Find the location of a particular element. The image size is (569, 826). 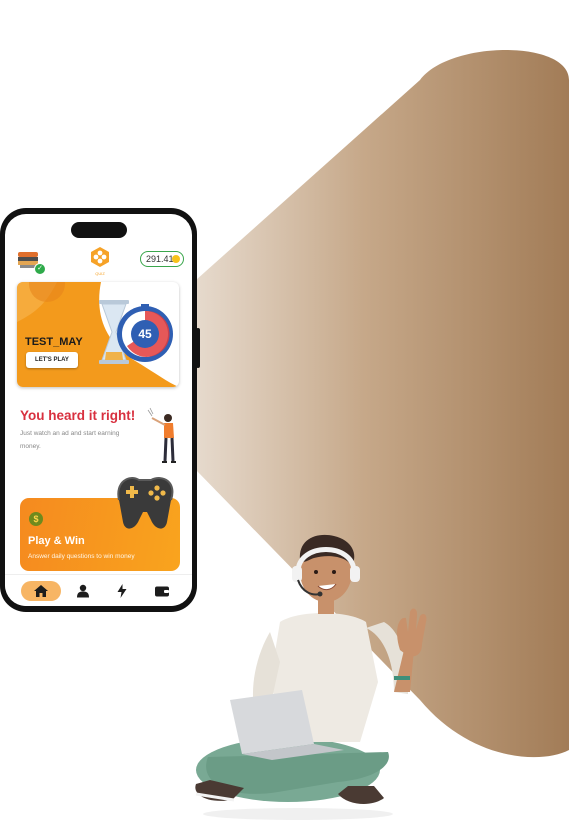

app-logo: QUIZ is located at coordinates (100, 261).